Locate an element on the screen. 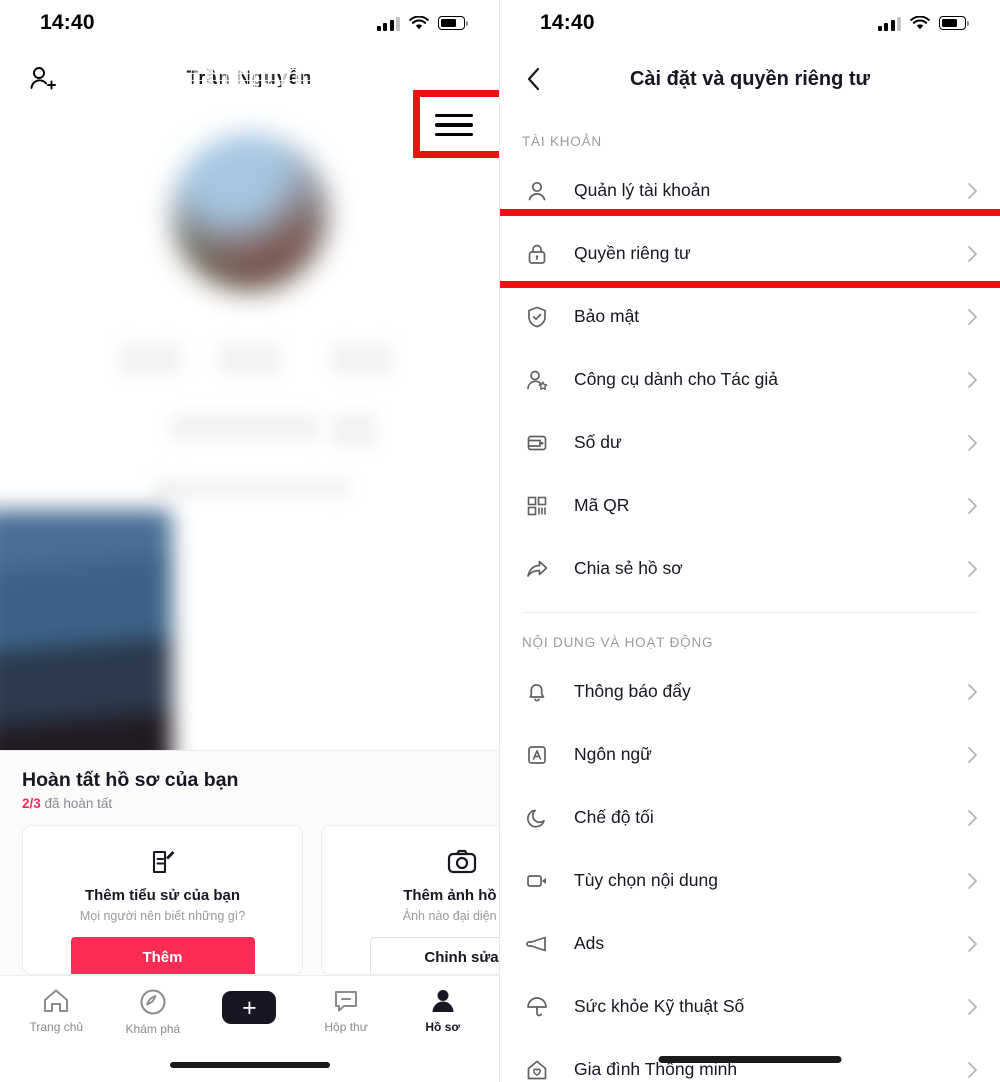 This screenshot has height=1082, width=1000. row-qr-code: Mã QR is located at coordinates (750, 505).